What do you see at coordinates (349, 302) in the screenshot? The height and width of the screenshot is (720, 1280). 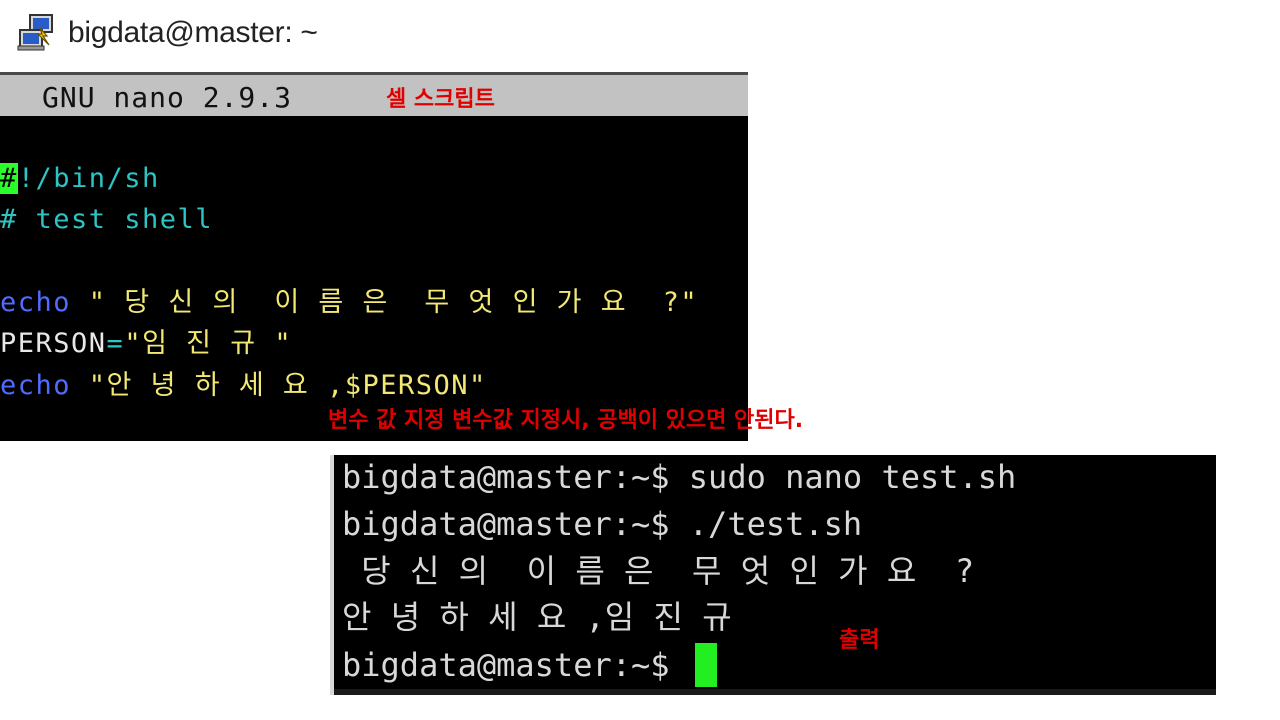 I see `code-line-echo-question: echo " 당 신 의 이 름 은 무 엇 인 가 요 ?"` at bounding box center [349, 302].